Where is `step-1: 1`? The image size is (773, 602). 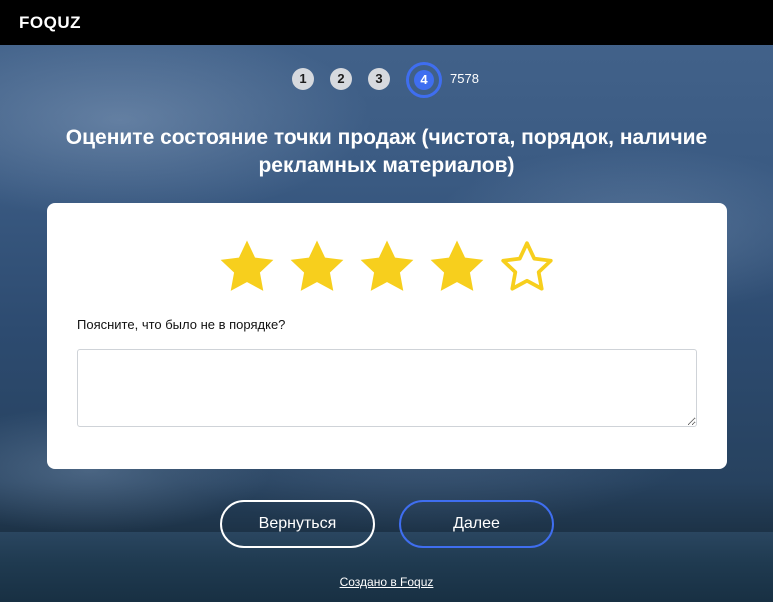
step-1: 1 is located at coordinates (303, 79).